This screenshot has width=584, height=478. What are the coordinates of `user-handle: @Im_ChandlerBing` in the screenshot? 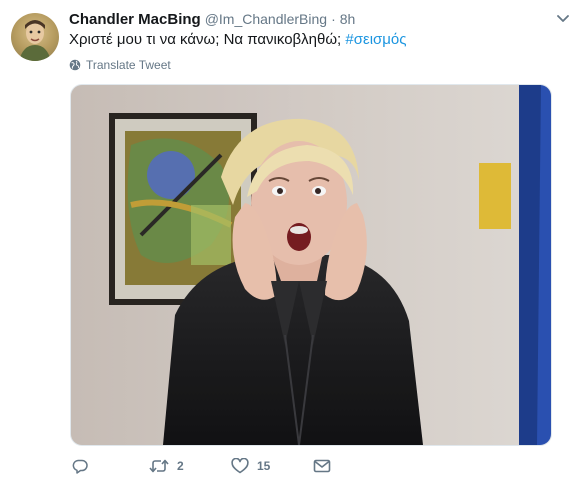 It's located at (266, 19).